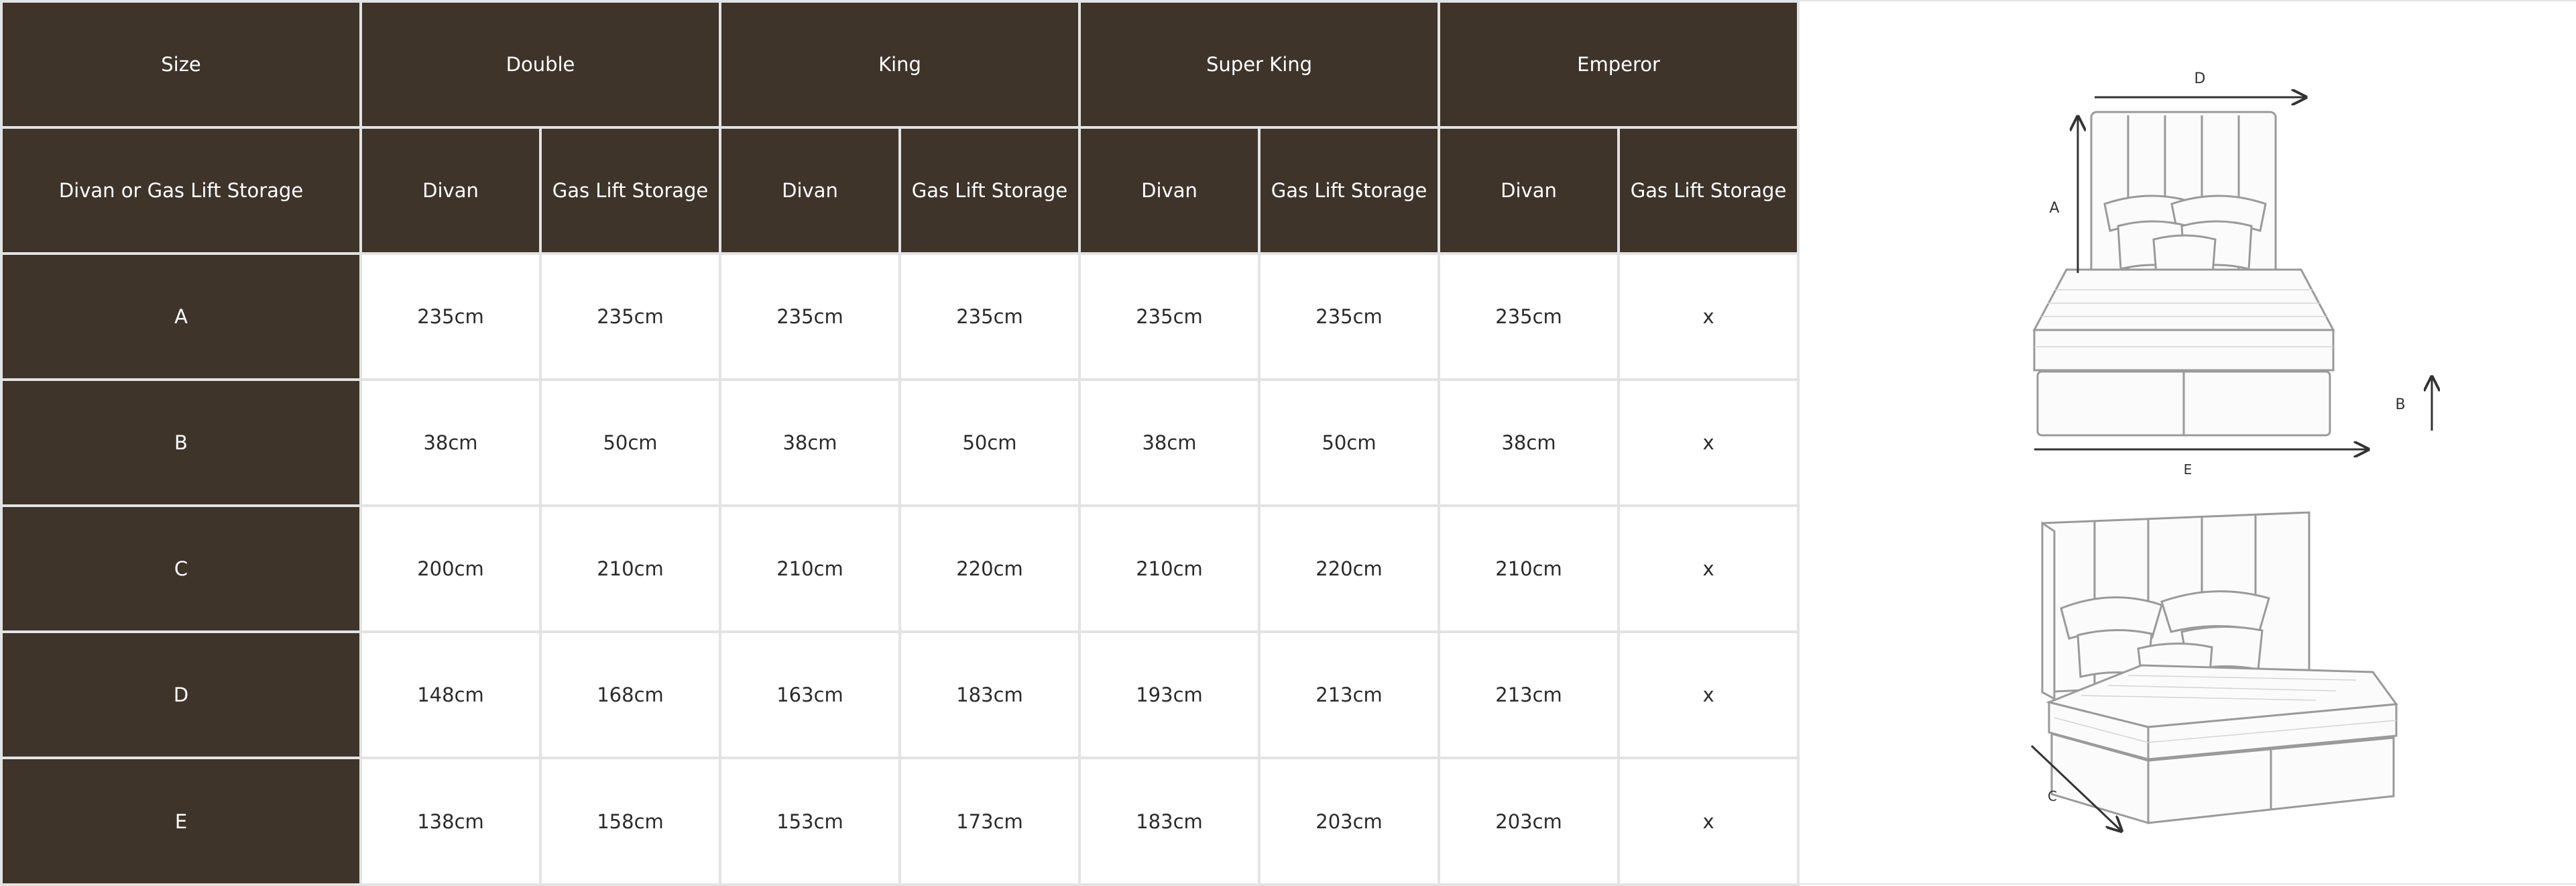 This screenshot has width=2576, height=886. Describe the element at coordinates (181, 821) in the screenshot. I see `row-label: E` at that location.